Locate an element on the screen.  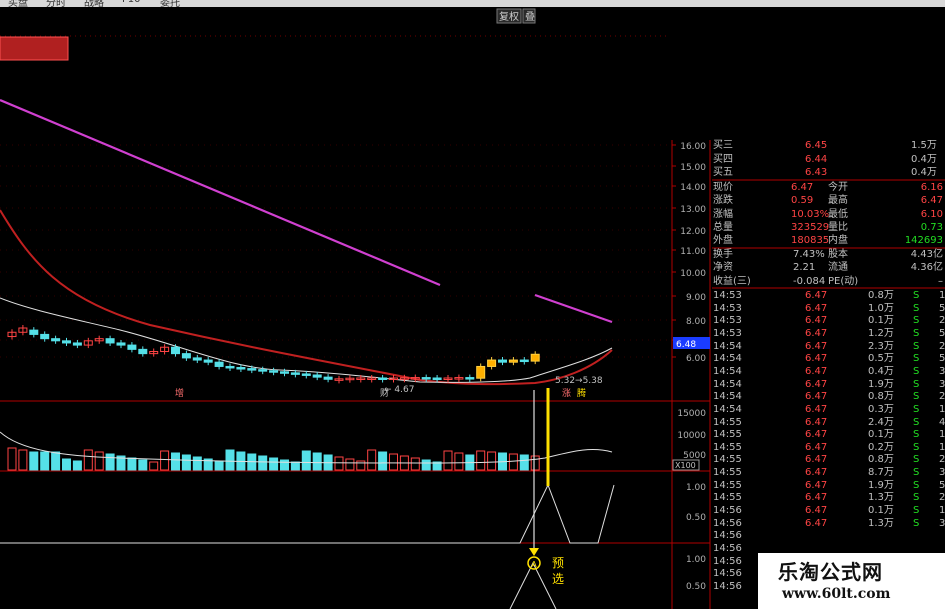
volume-tick: 15000 is located at coordinates (691, 414).